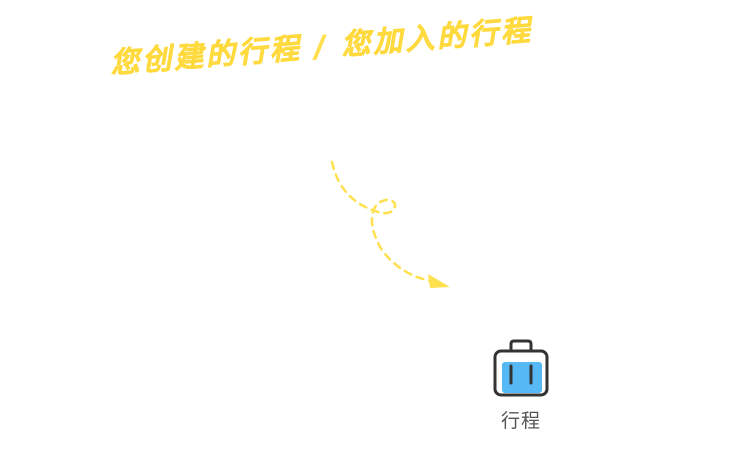  Describe the element at coordinates (390, 224) in the screenshot. I see `dashed-arrow-icon` at that location.